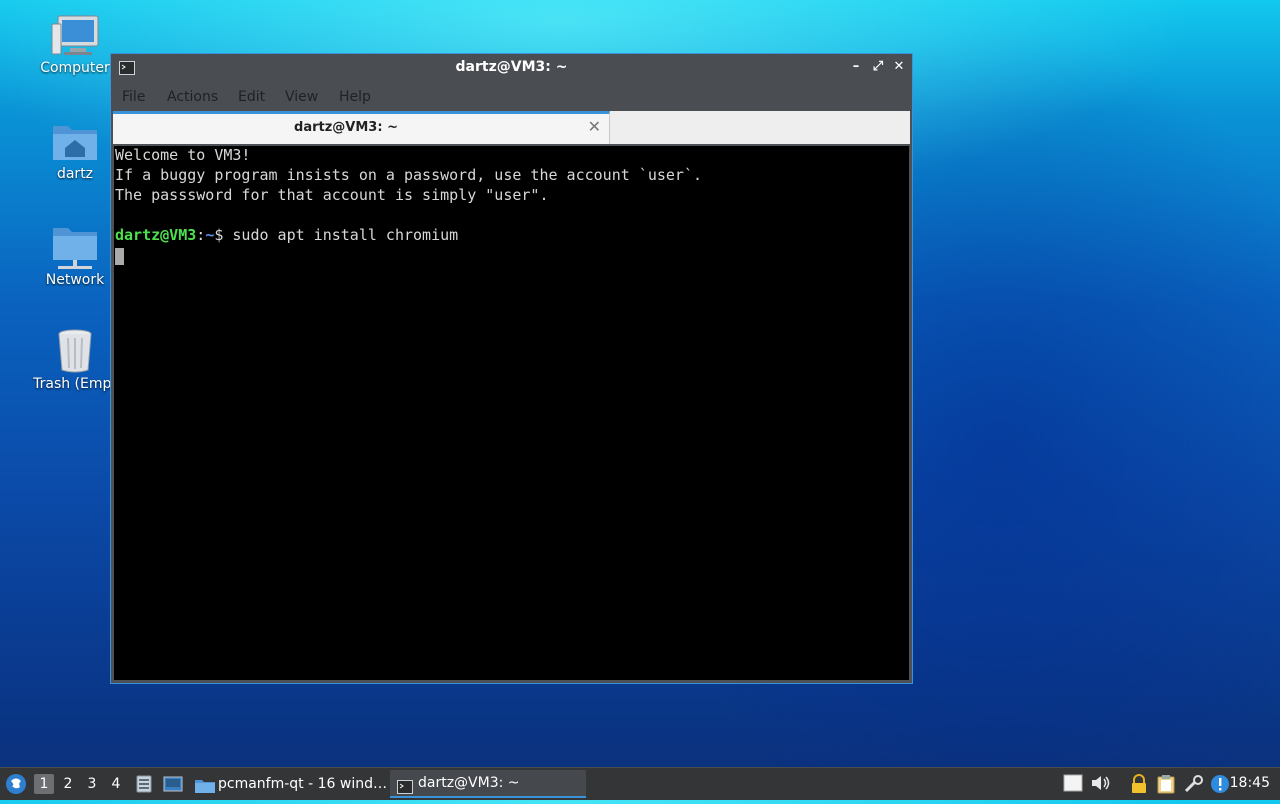 This screenshot has width=1280, height=804. Describe the element at coordinates (16, 786) in the screenshot. I see `start-menu-icon` at that location.